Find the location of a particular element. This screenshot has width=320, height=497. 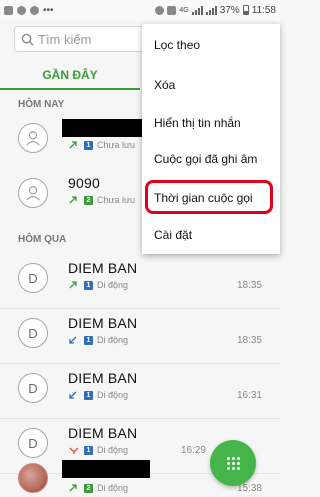

alarm-icon is located at coordinates (160, 10).